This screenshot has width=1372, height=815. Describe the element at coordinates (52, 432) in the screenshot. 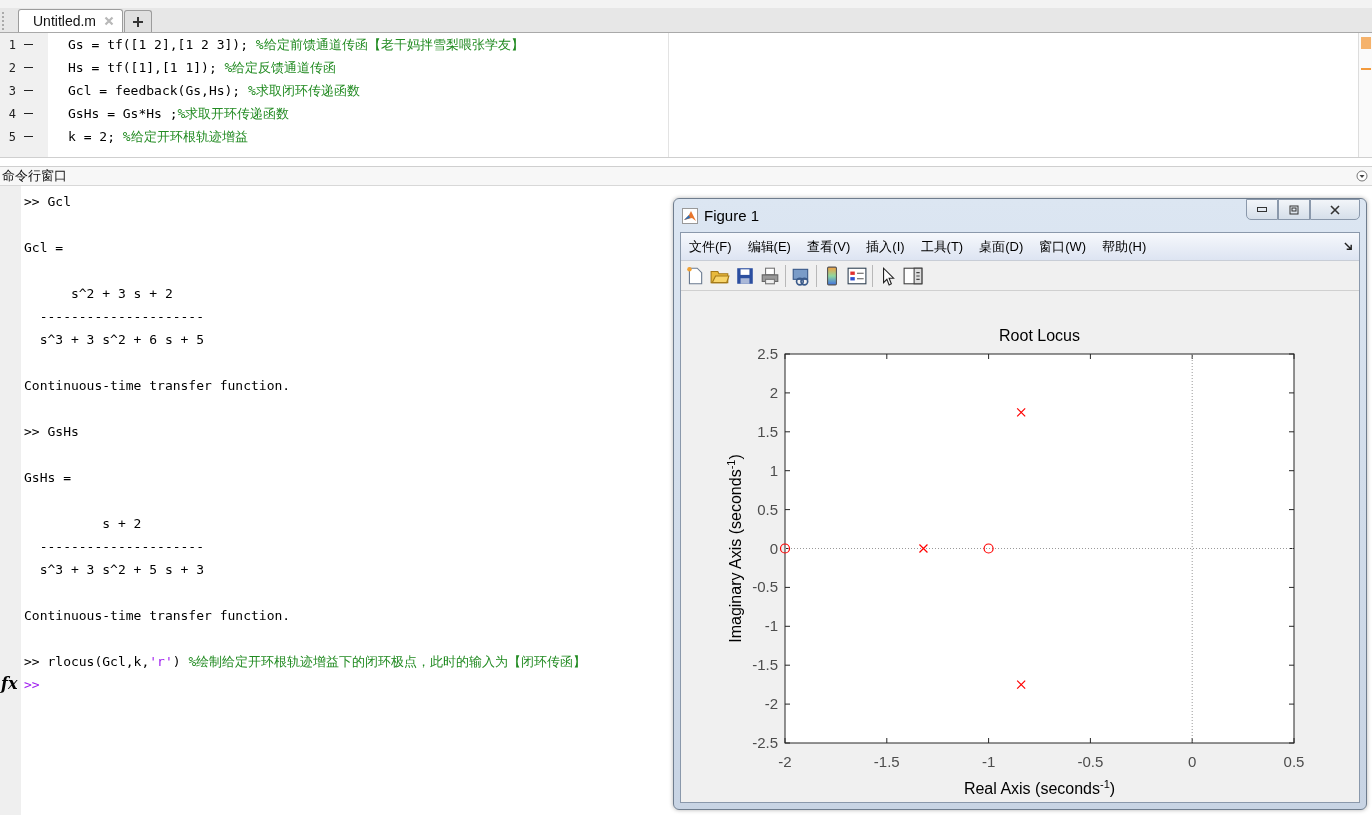

I see `command-line: >> GsHs` at that location.